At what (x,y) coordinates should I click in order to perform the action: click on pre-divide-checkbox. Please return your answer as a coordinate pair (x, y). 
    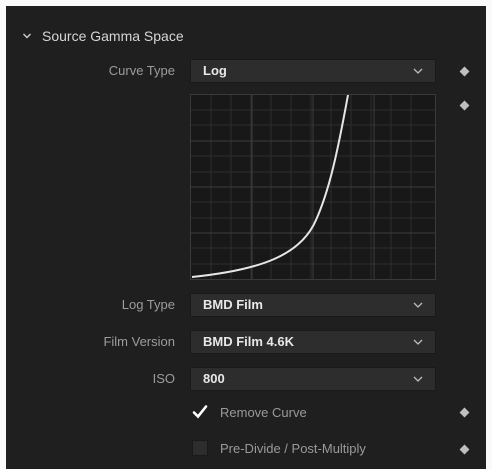
    Looking at the image, I should click on (200, 448).